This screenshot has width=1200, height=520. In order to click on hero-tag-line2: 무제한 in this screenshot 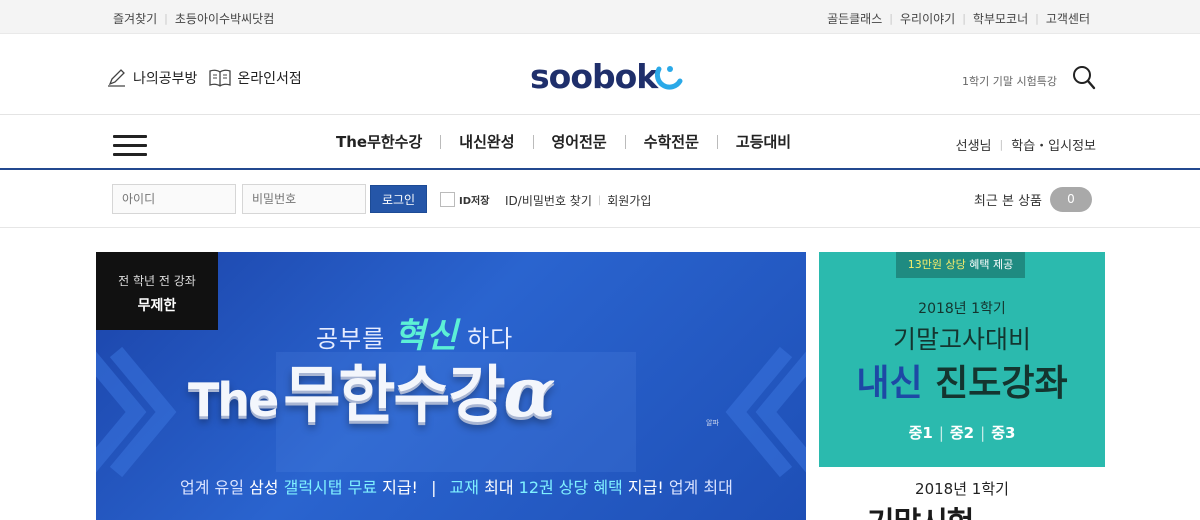, I will do `click(157, 306)`.